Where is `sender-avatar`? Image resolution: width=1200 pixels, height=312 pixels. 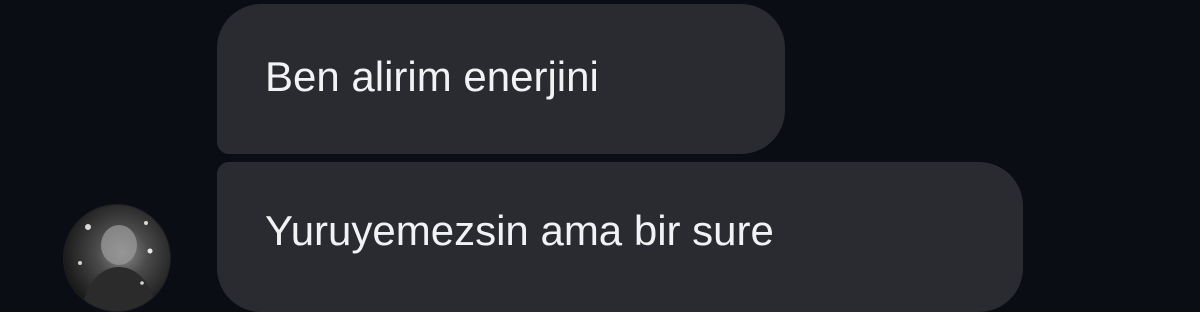 sender-avatar is located at coordinates (117, 258).